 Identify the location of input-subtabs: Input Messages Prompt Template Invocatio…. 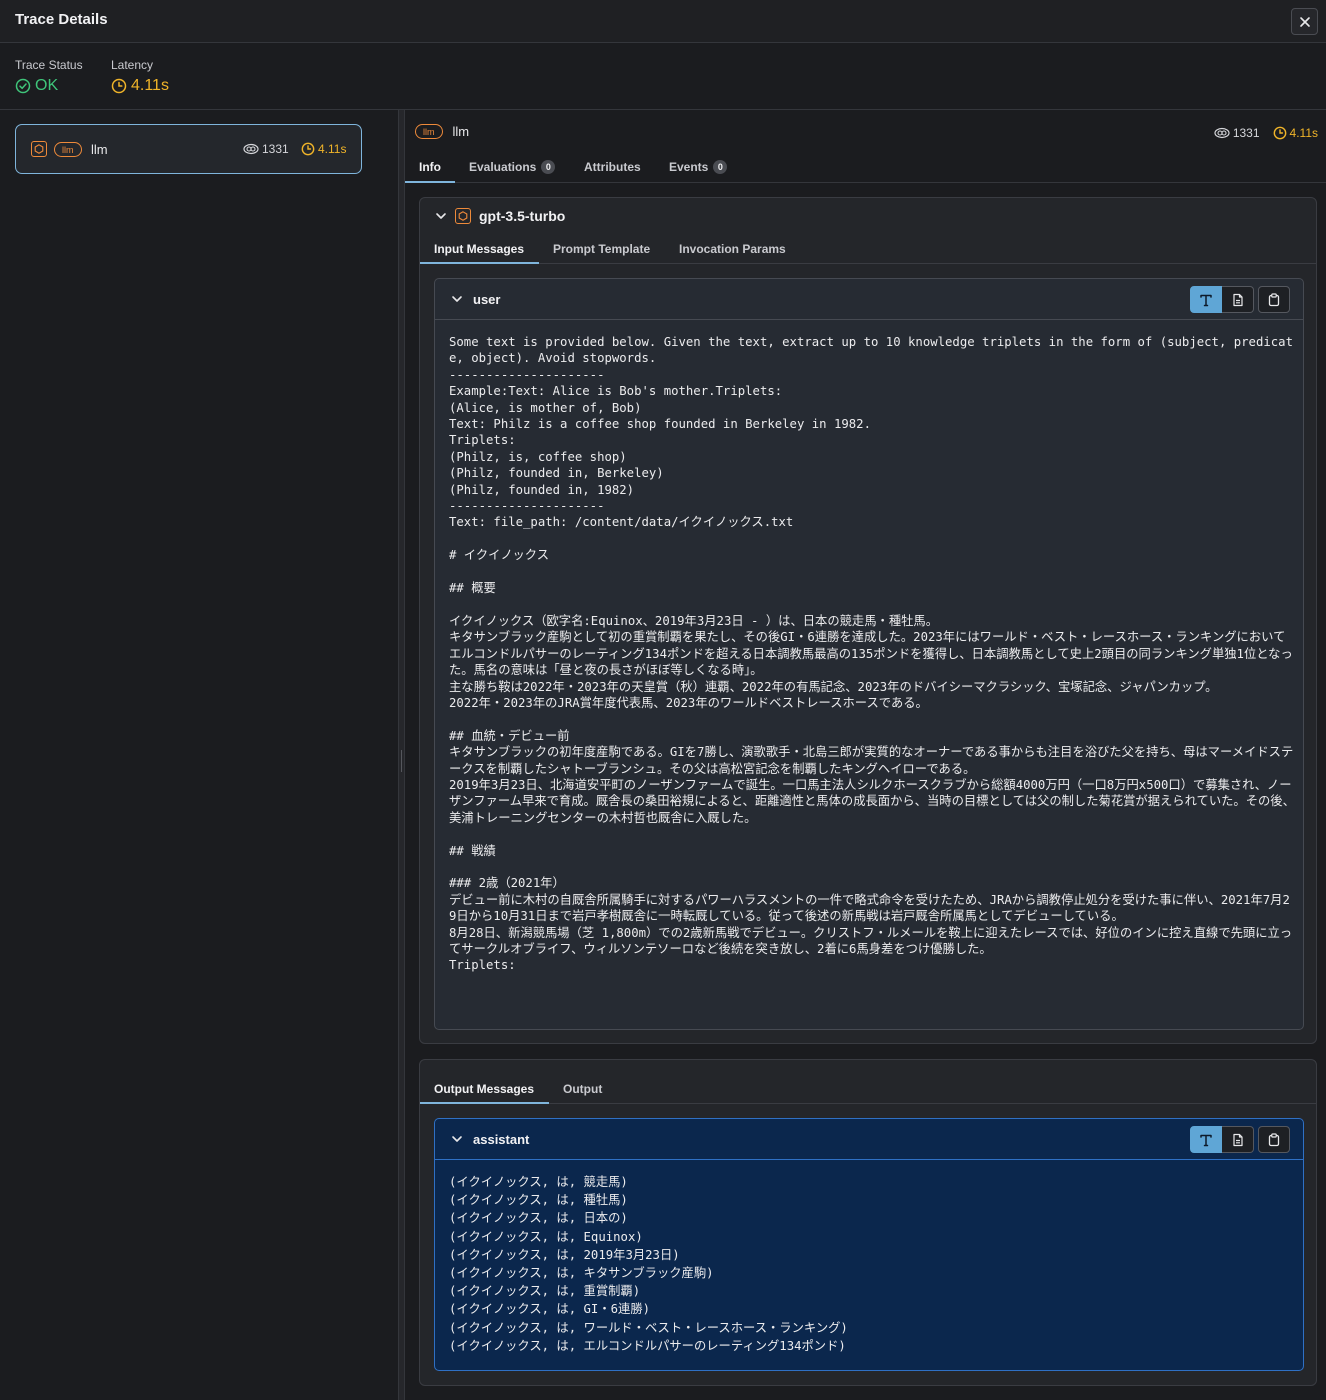
(868, 250).